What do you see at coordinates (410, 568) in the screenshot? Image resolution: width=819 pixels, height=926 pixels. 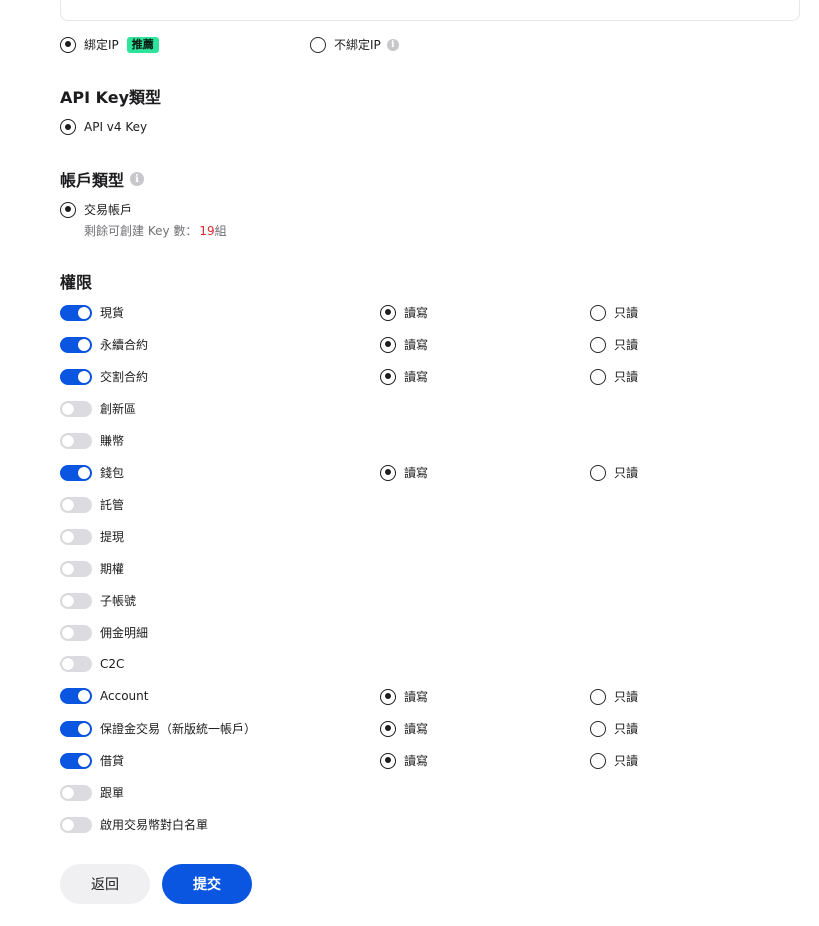 I see `permission-row: 期權` at bounding box center [410, 568].